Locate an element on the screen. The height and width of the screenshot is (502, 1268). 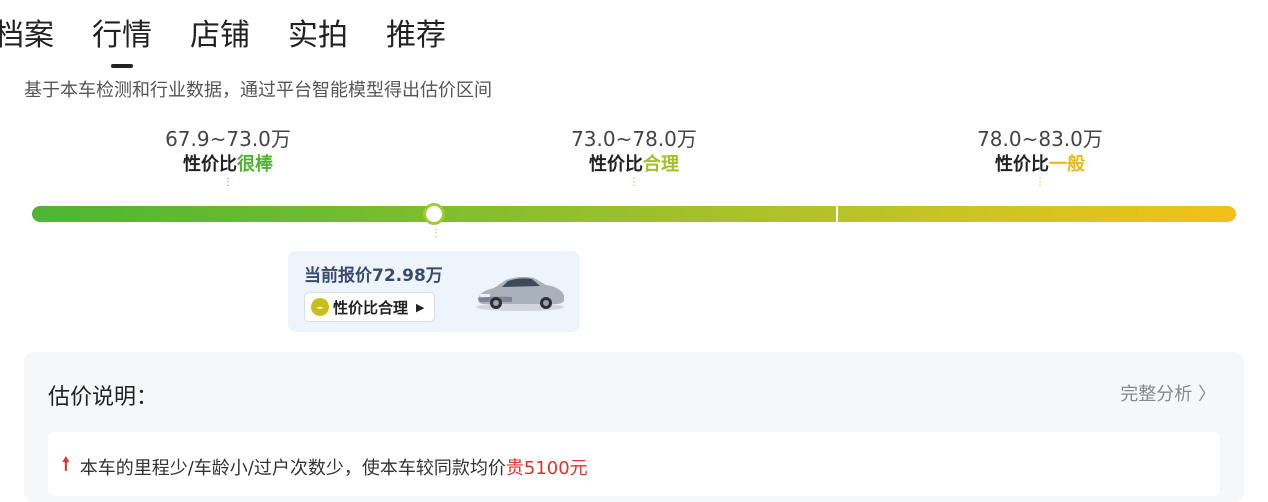
range-fair-verdict: 性价比合理 is located at coordinates (634, 165).